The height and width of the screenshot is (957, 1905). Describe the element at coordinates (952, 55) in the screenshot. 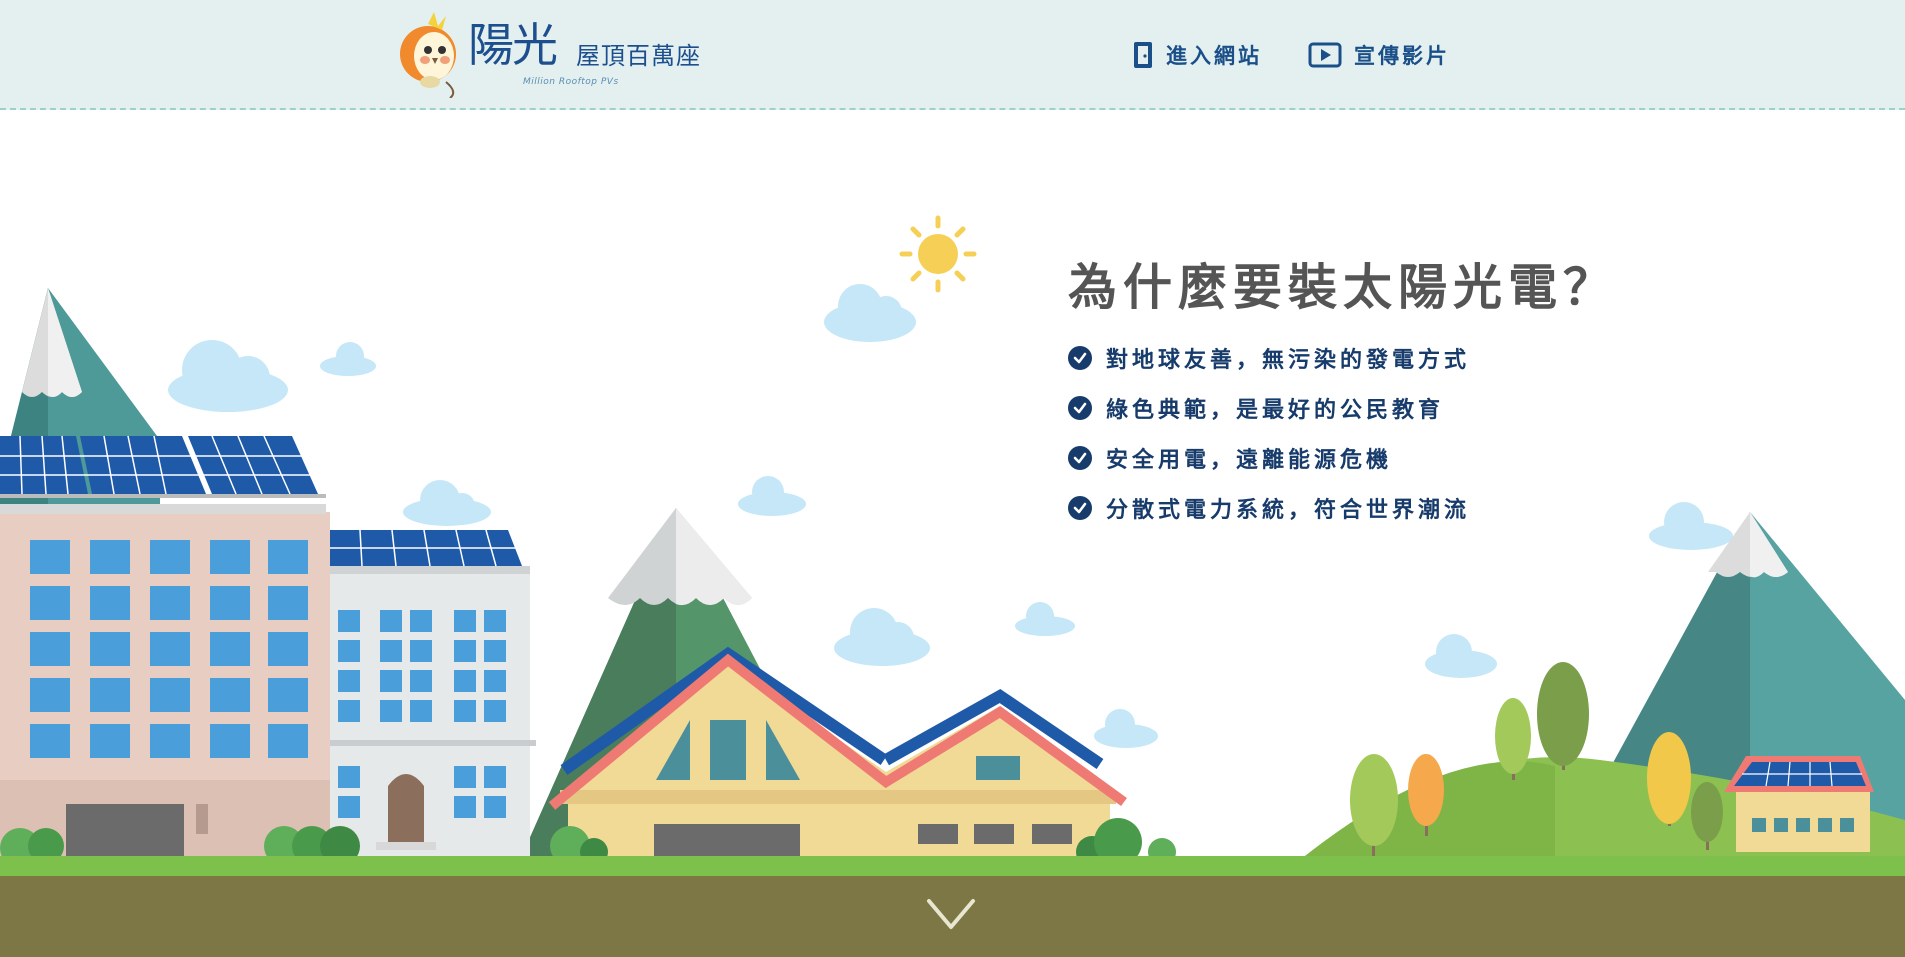

I see `site-header: 陽光 屋頂百萬座 Million Rooftop PVs 進入網站 宣傳影片` at that location.